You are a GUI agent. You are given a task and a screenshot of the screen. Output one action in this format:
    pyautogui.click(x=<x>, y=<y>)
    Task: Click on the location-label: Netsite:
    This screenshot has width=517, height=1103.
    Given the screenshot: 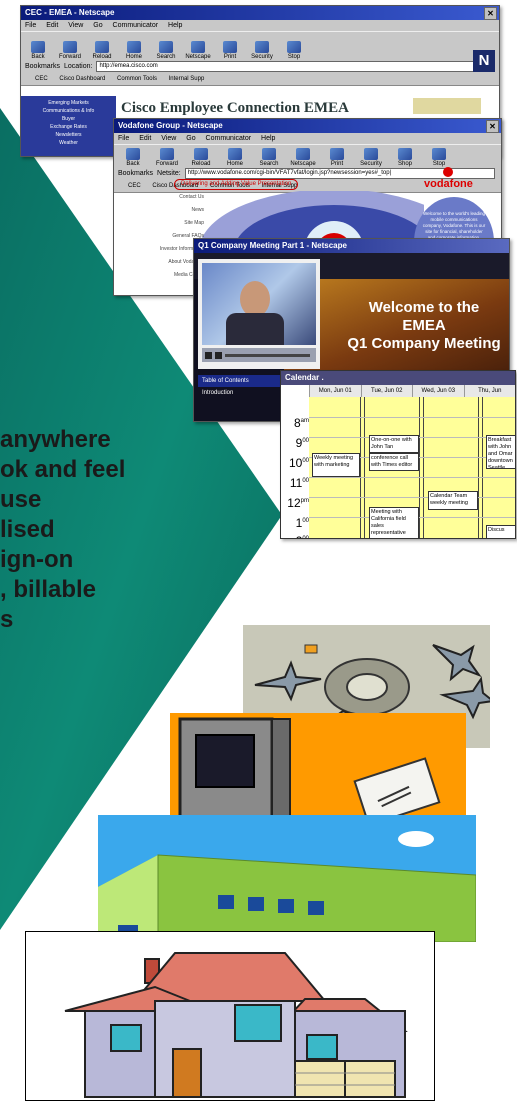 What is the action you would take?
    pyautogui.click(x=169, y=173)
    